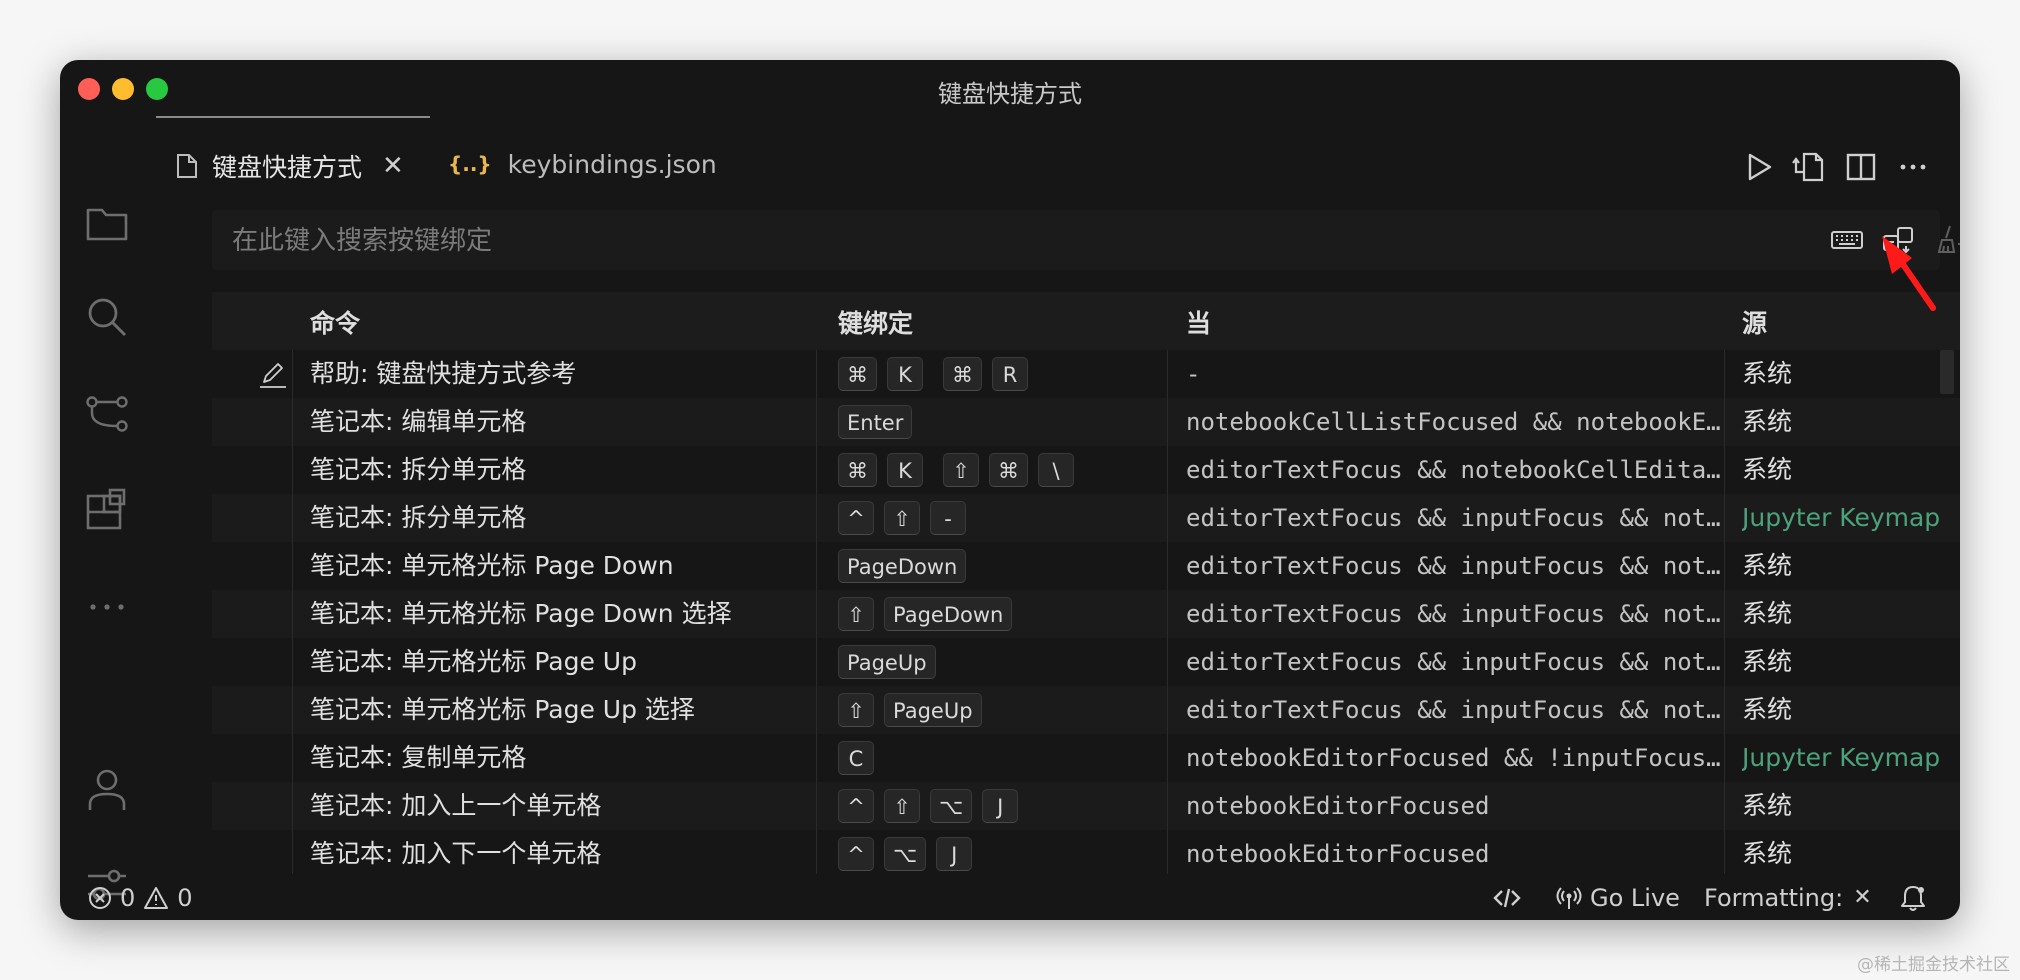  What do you see at coordinates (1809, 167) in the screenshot?
I see `open-keybindings-json-icon` at bounding box center [1809, 167].